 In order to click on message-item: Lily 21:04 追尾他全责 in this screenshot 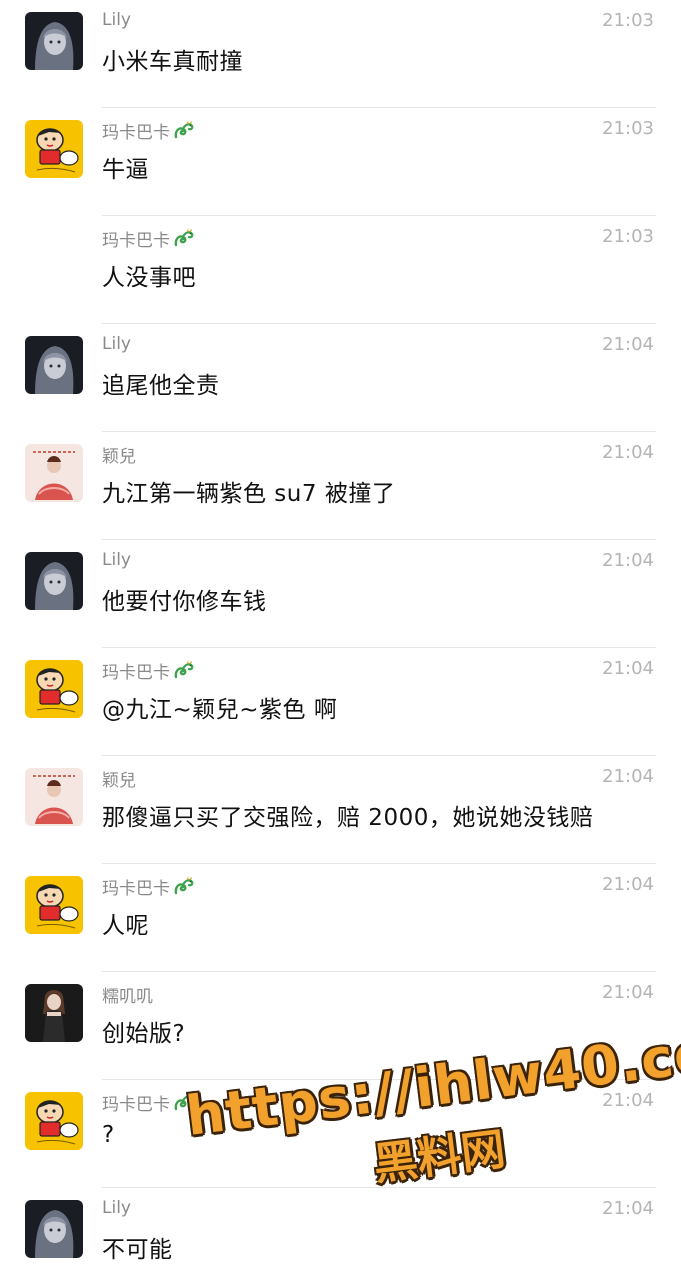, I will do `click(340, 378)`.